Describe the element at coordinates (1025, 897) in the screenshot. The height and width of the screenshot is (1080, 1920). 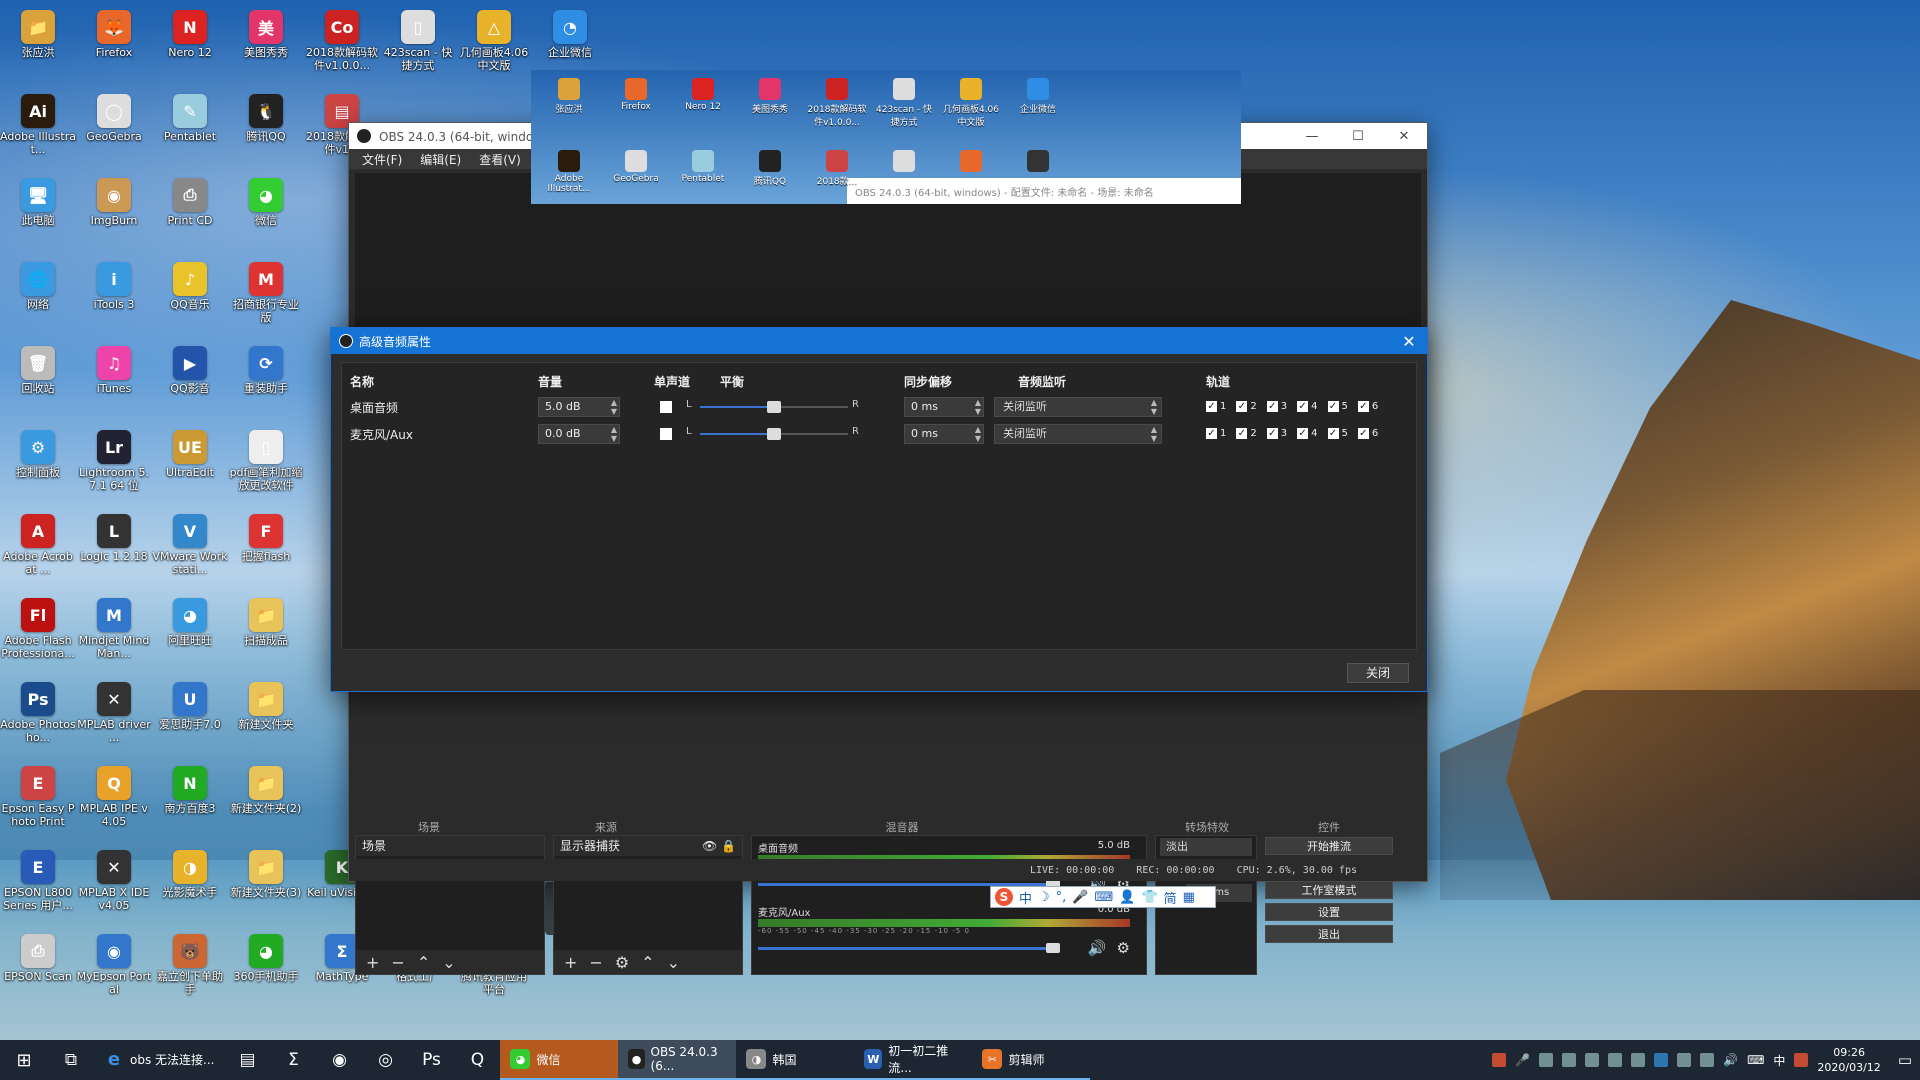
I see `ime-button: 中` at that location.